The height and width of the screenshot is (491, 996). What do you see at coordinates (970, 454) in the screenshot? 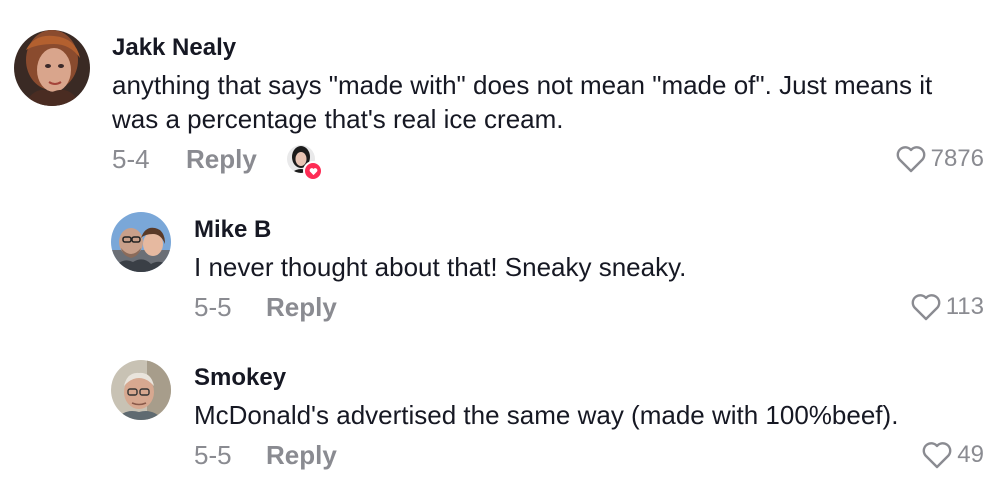
I see `like-count: 49` at bounding box center [970, 454].